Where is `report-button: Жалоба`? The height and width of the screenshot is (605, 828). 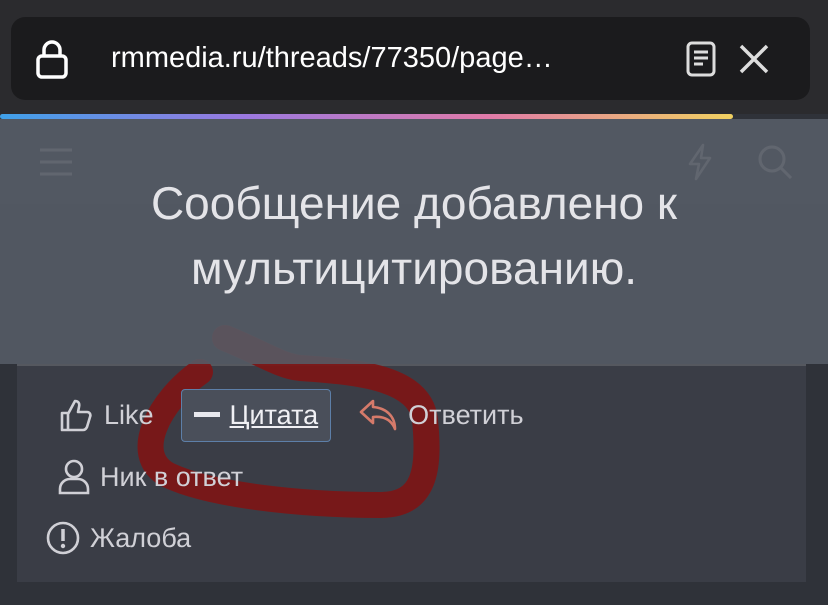
report-button: Жалоба is located at coordinates (124, 538).